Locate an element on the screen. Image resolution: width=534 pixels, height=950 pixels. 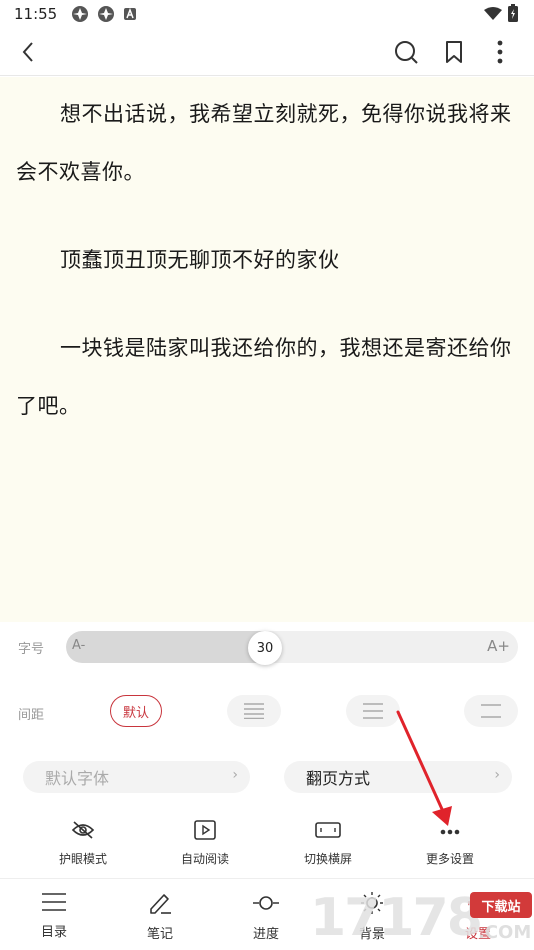
nav-progress: 进度 is located at coordinates (266, 916).